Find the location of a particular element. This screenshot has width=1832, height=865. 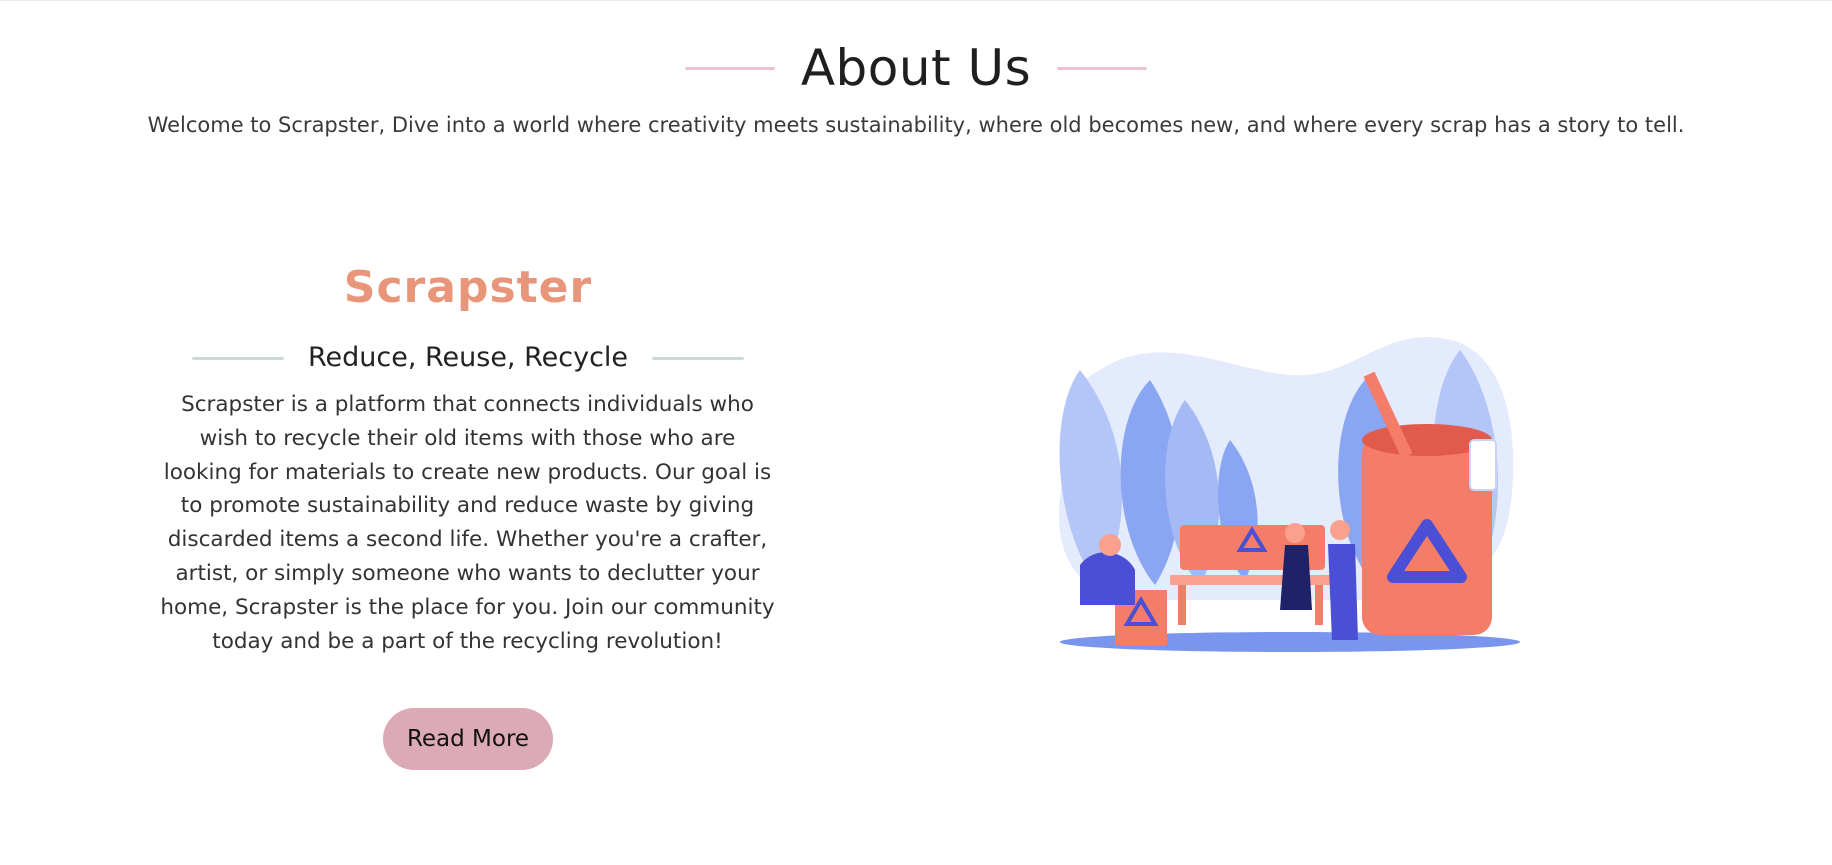

title-rule-left is located at coordinates (729, 68).